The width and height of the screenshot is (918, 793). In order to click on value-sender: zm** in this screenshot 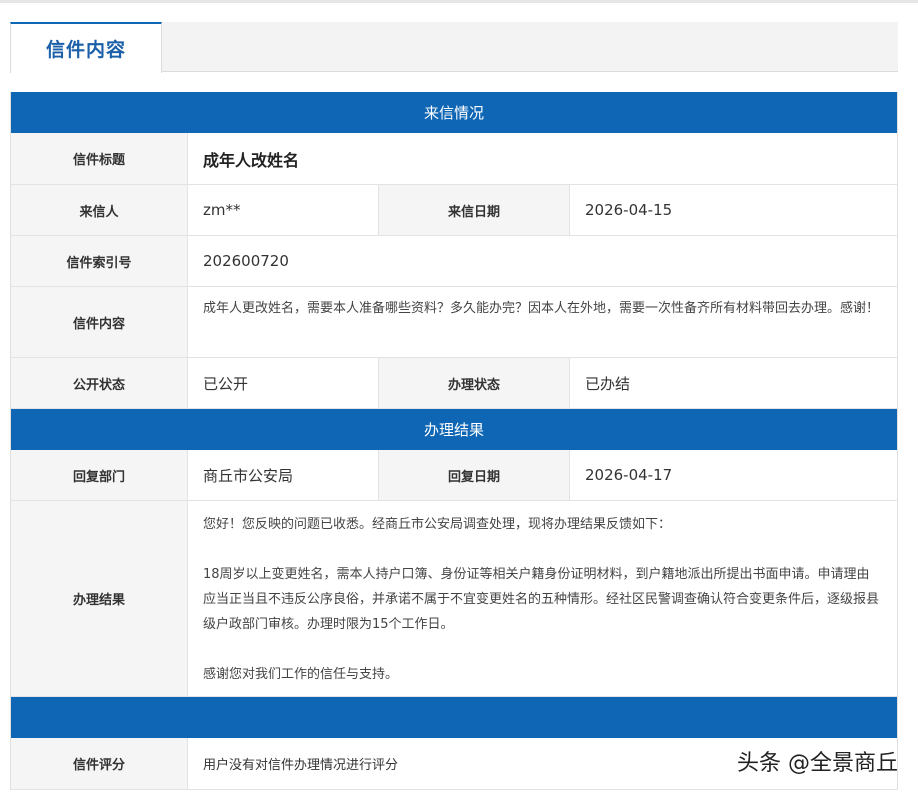, I will do `click(283, 210)`.